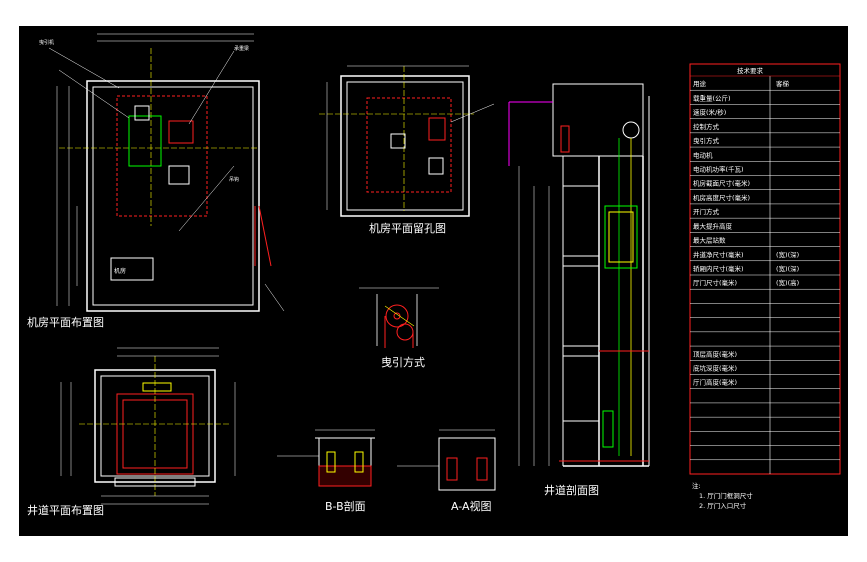 This screenshot has width=867, height=562. What do you see at coordinates (571, 490) in the screenshot?
I see `title-shaft-section: 井道剖面图` at bounding box center [571, 490].